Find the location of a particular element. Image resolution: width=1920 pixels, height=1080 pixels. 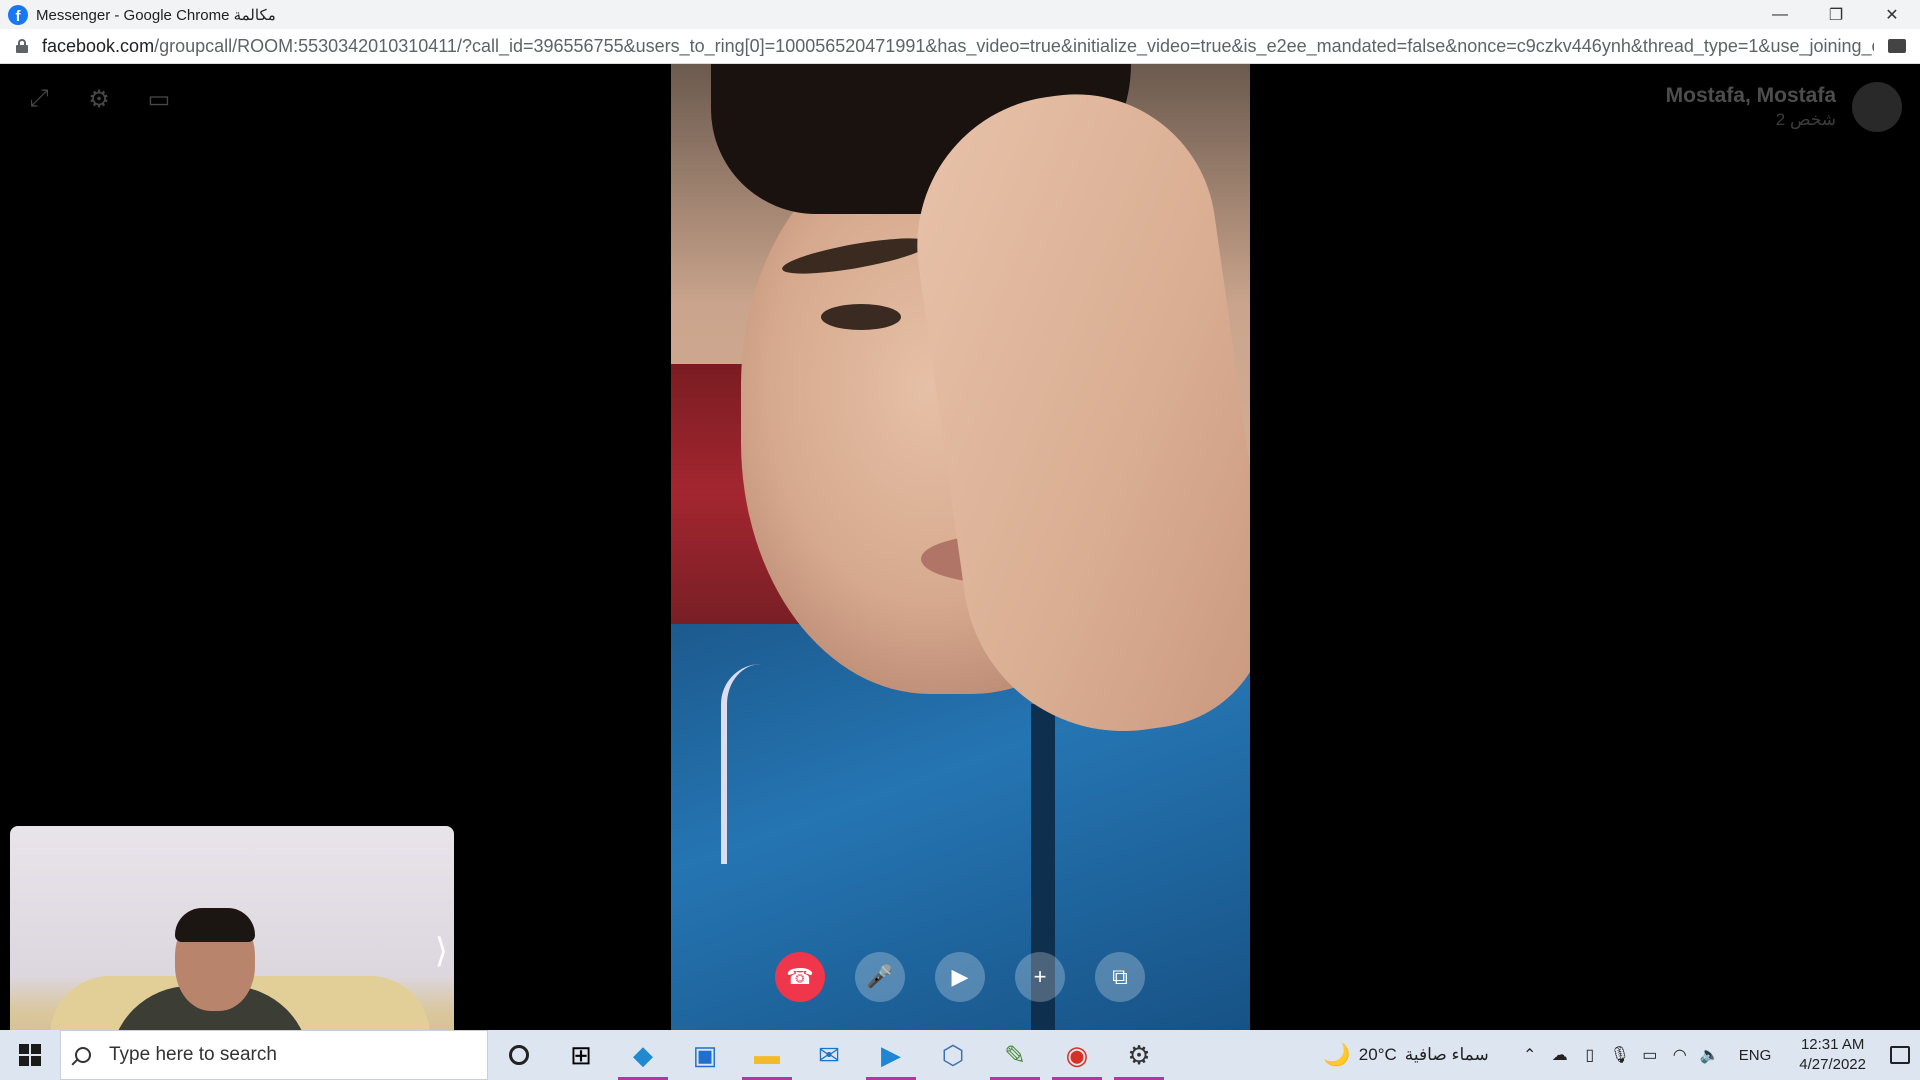

taskbar-app-vscode: ◆ is located at coordinates (643, 1055).